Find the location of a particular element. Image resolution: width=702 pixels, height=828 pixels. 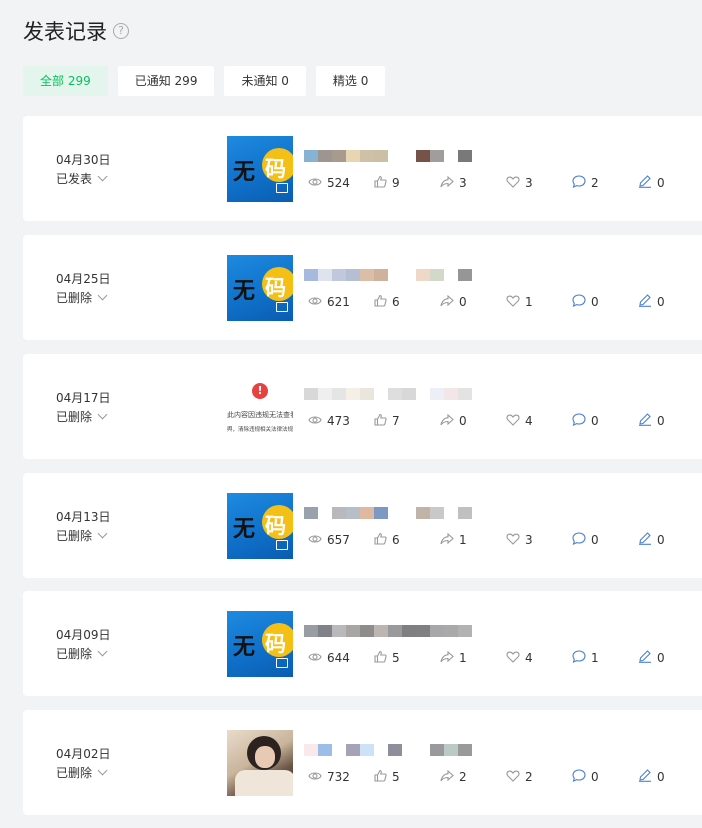

post-stats: 732 5 2 2 0 0 is located at coordinates (505, 777).